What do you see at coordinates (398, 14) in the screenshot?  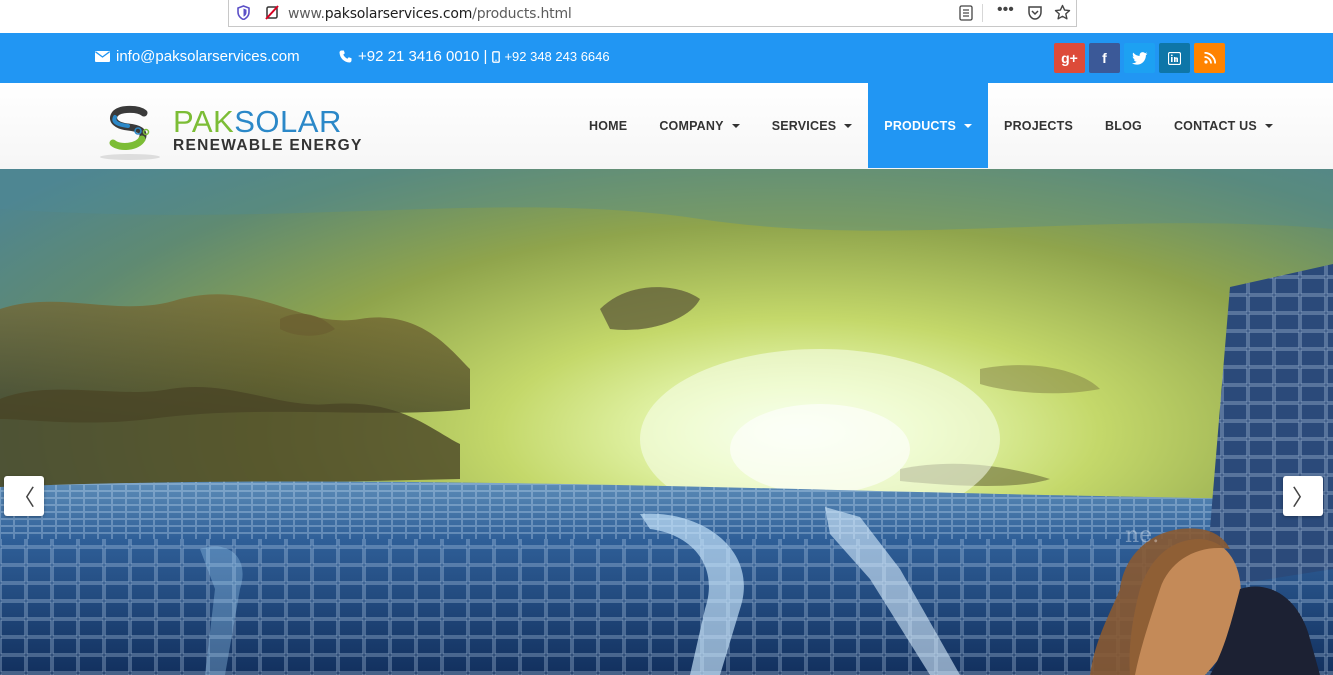 I see `url-host: paksolarservices.com` at bounding box center [398, 14].